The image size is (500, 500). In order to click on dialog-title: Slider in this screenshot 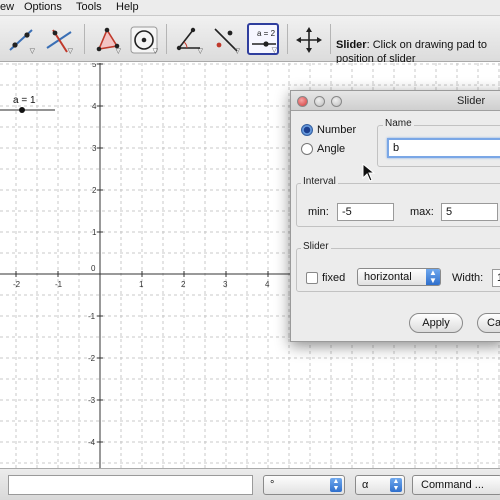, I will do `click(471, 101)`.